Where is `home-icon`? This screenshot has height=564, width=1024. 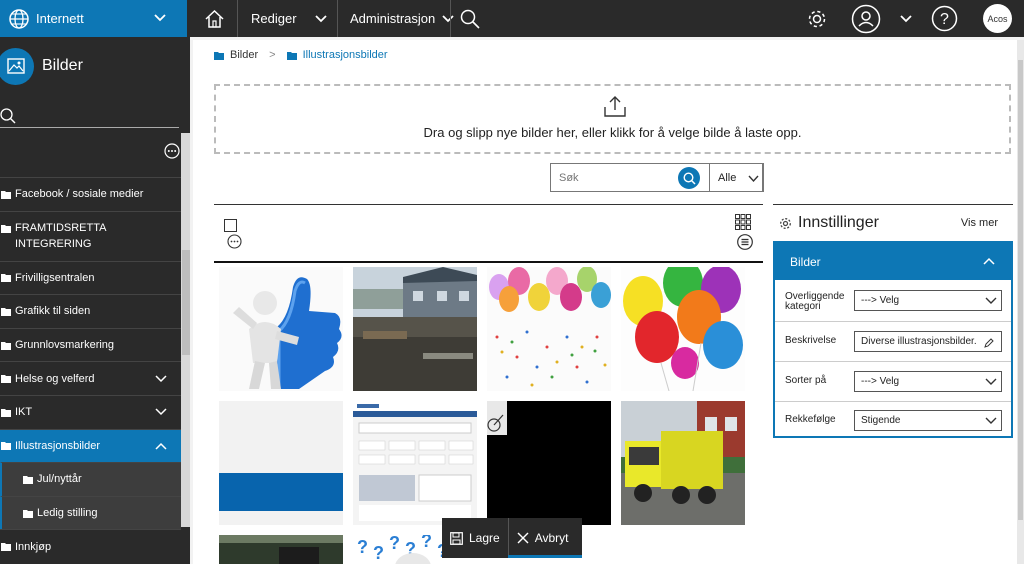
home-icon is located at coordinates (214, 18).